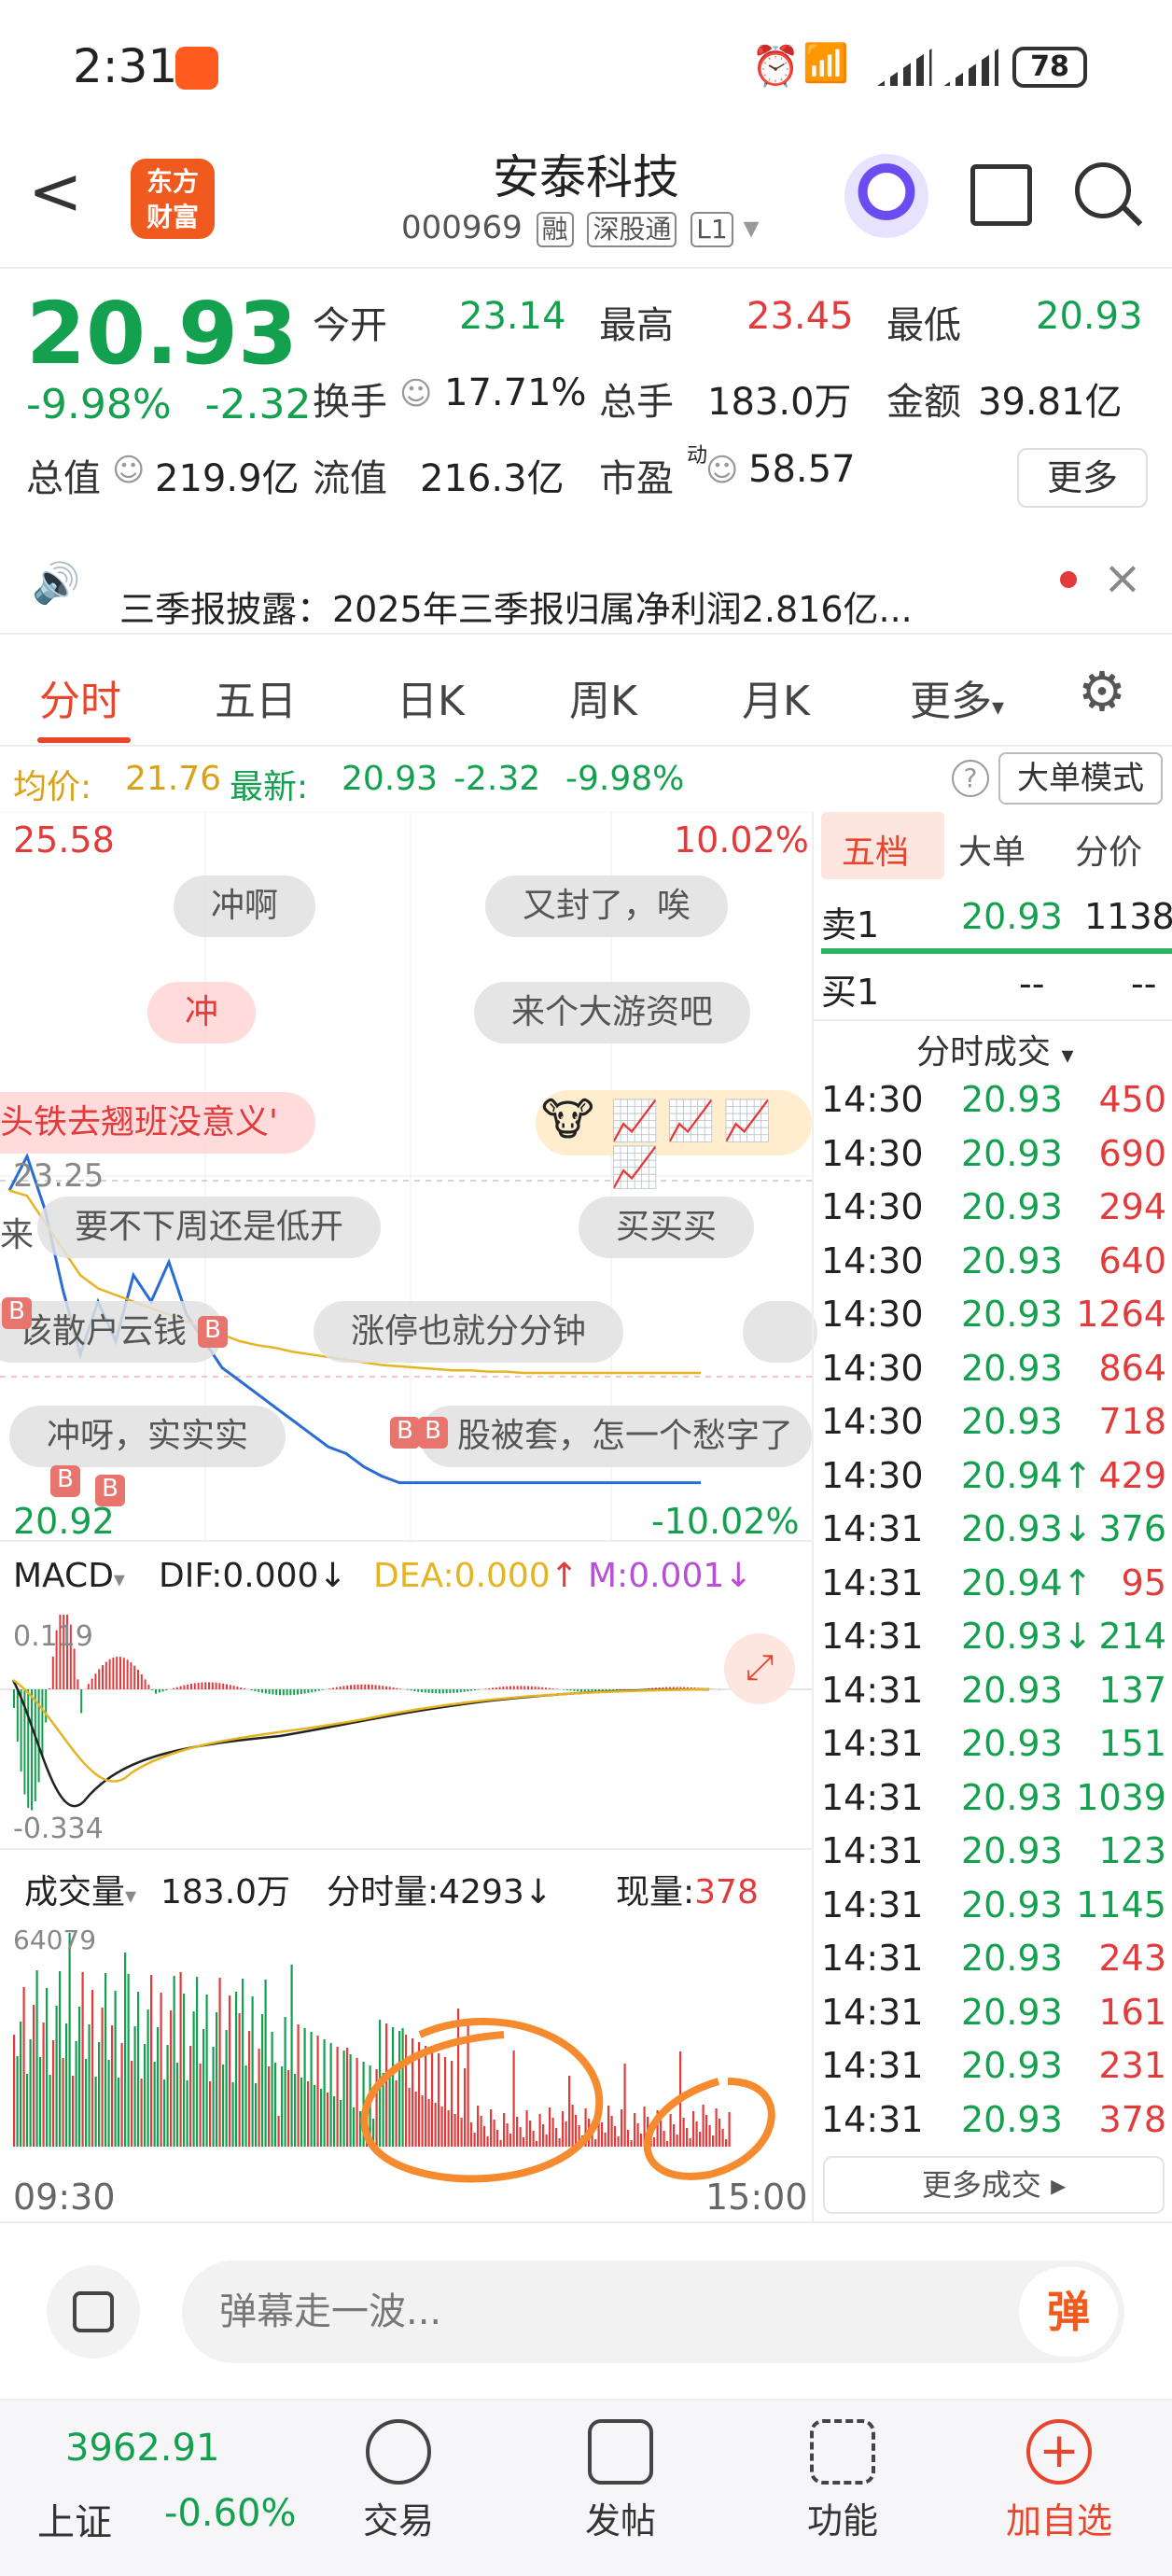  What do you see at coordinates (603, 697) in the screenshot?
I see `tab-weekly-k: 周K` at bounding box center [603, 697].